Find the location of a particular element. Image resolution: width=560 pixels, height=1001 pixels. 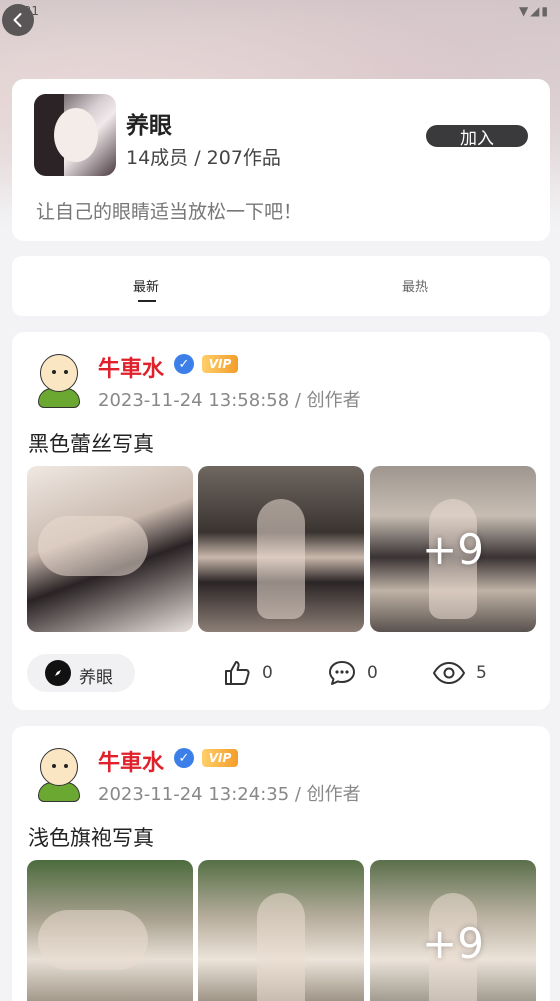

back-button is located at coordinates (18, 20).